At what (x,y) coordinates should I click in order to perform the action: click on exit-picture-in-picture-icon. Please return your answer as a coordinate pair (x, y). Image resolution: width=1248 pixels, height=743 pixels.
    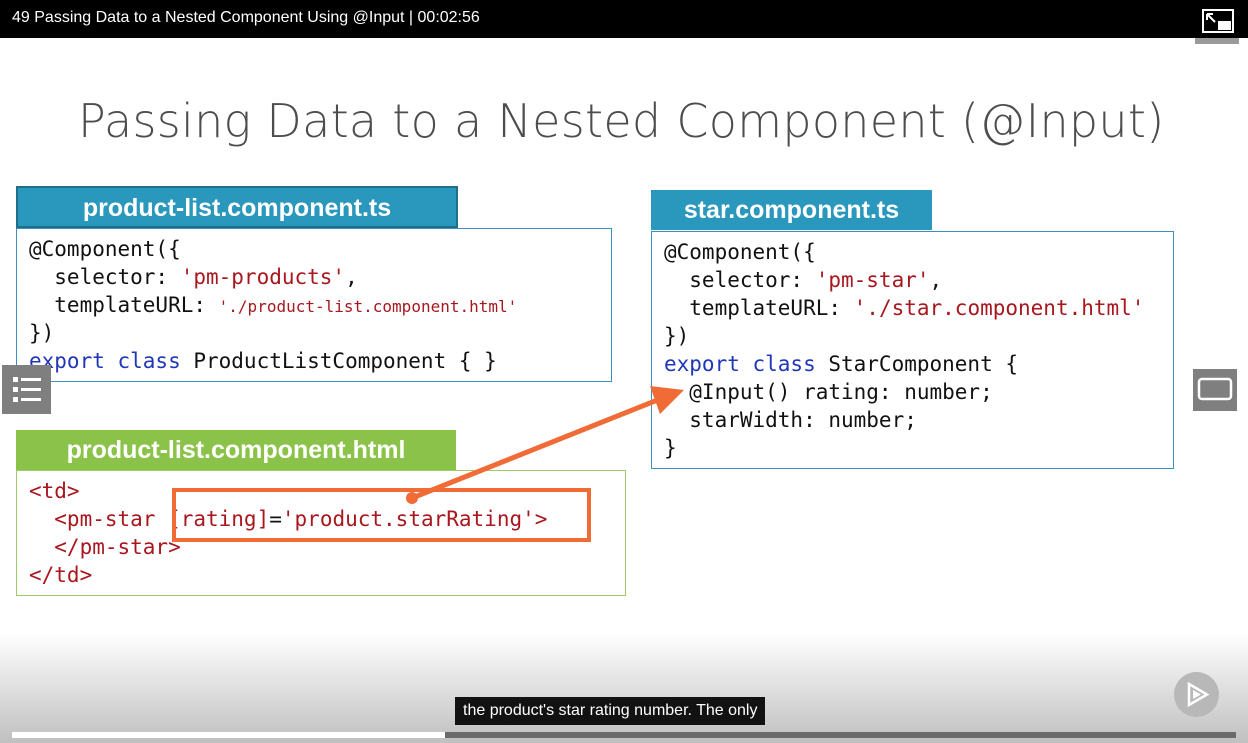
    Looking at the image, I should click on (1218, 21).